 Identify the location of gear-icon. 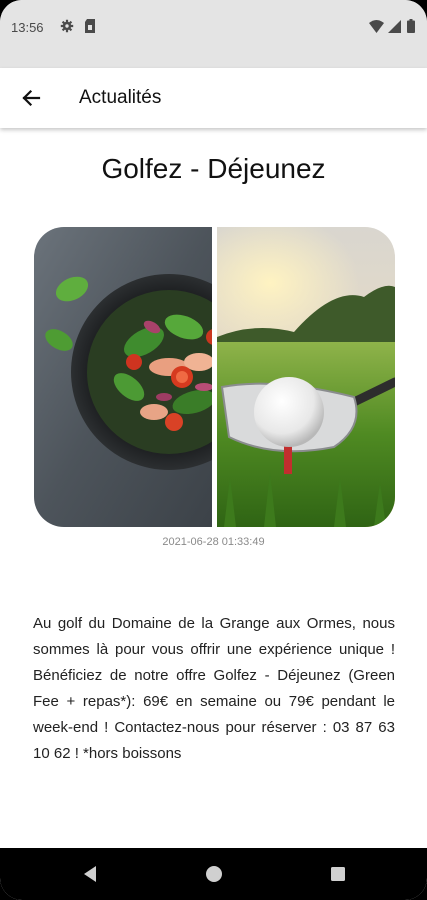
(67, 28).